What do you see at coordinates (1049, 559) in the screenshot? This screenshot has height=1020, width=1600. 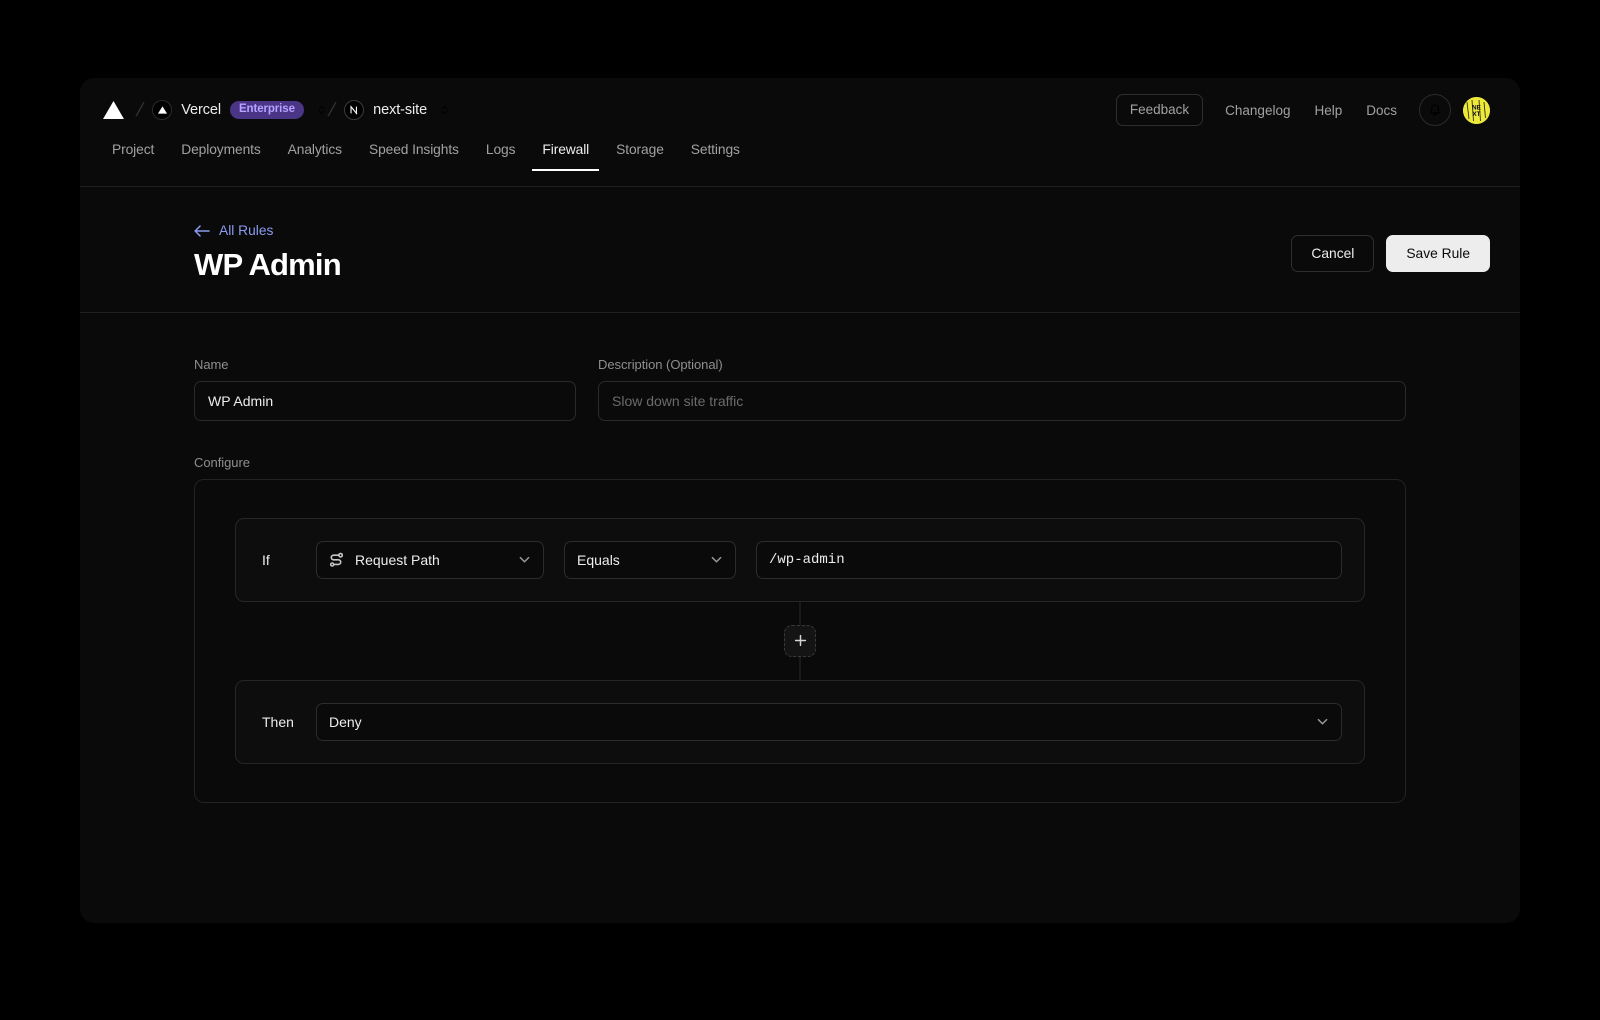 I see `condition-value-input` at bounding box center [1049, 559].